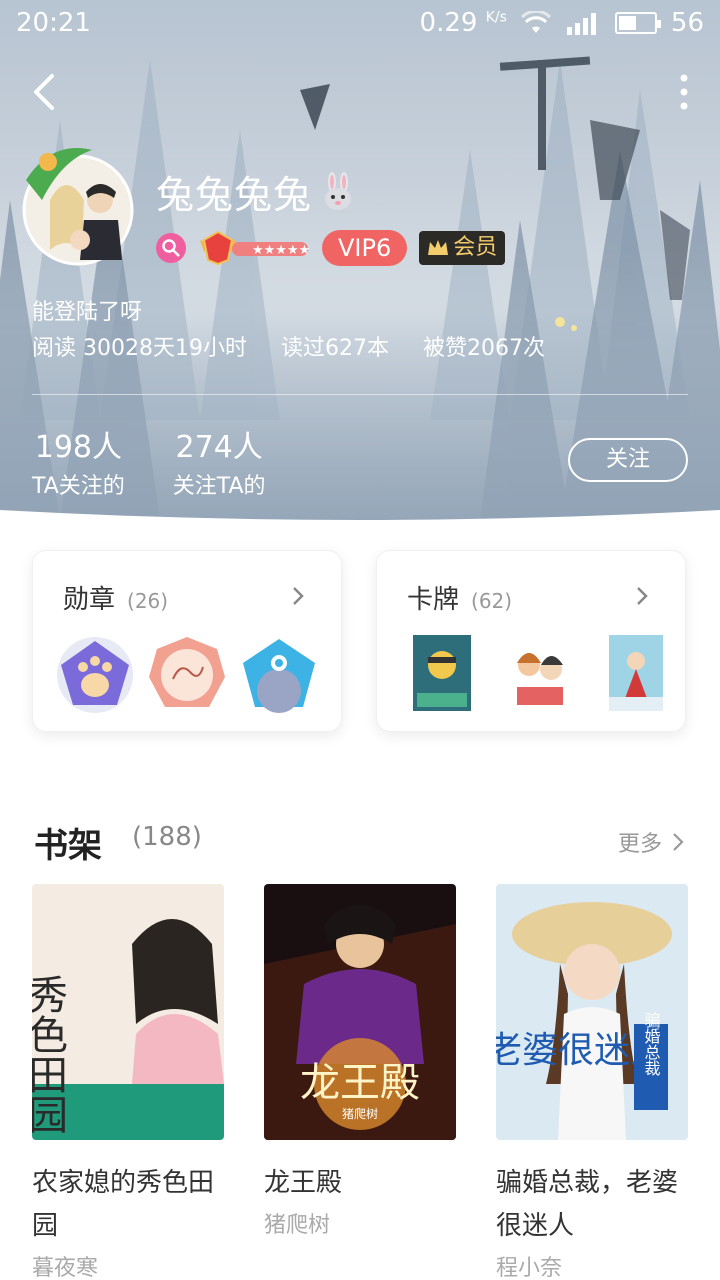 The height and width of the screenshot is (1280, 720). I want to click on signature-badge-icon, so click(187, 675).